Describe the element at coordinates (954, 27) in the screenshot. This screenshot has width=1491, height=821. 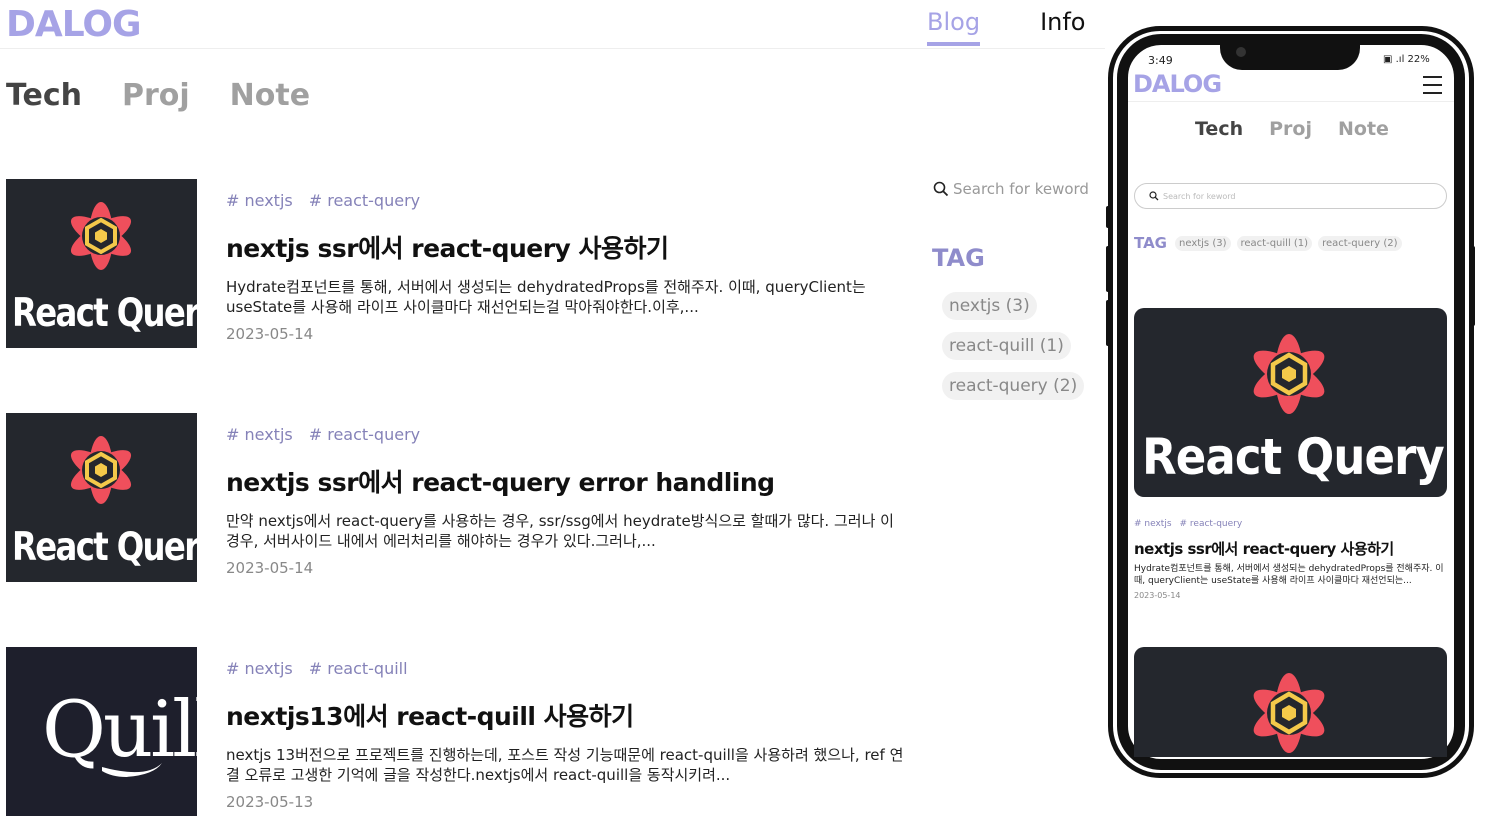
I see `nav-blog: Blog` at that location.